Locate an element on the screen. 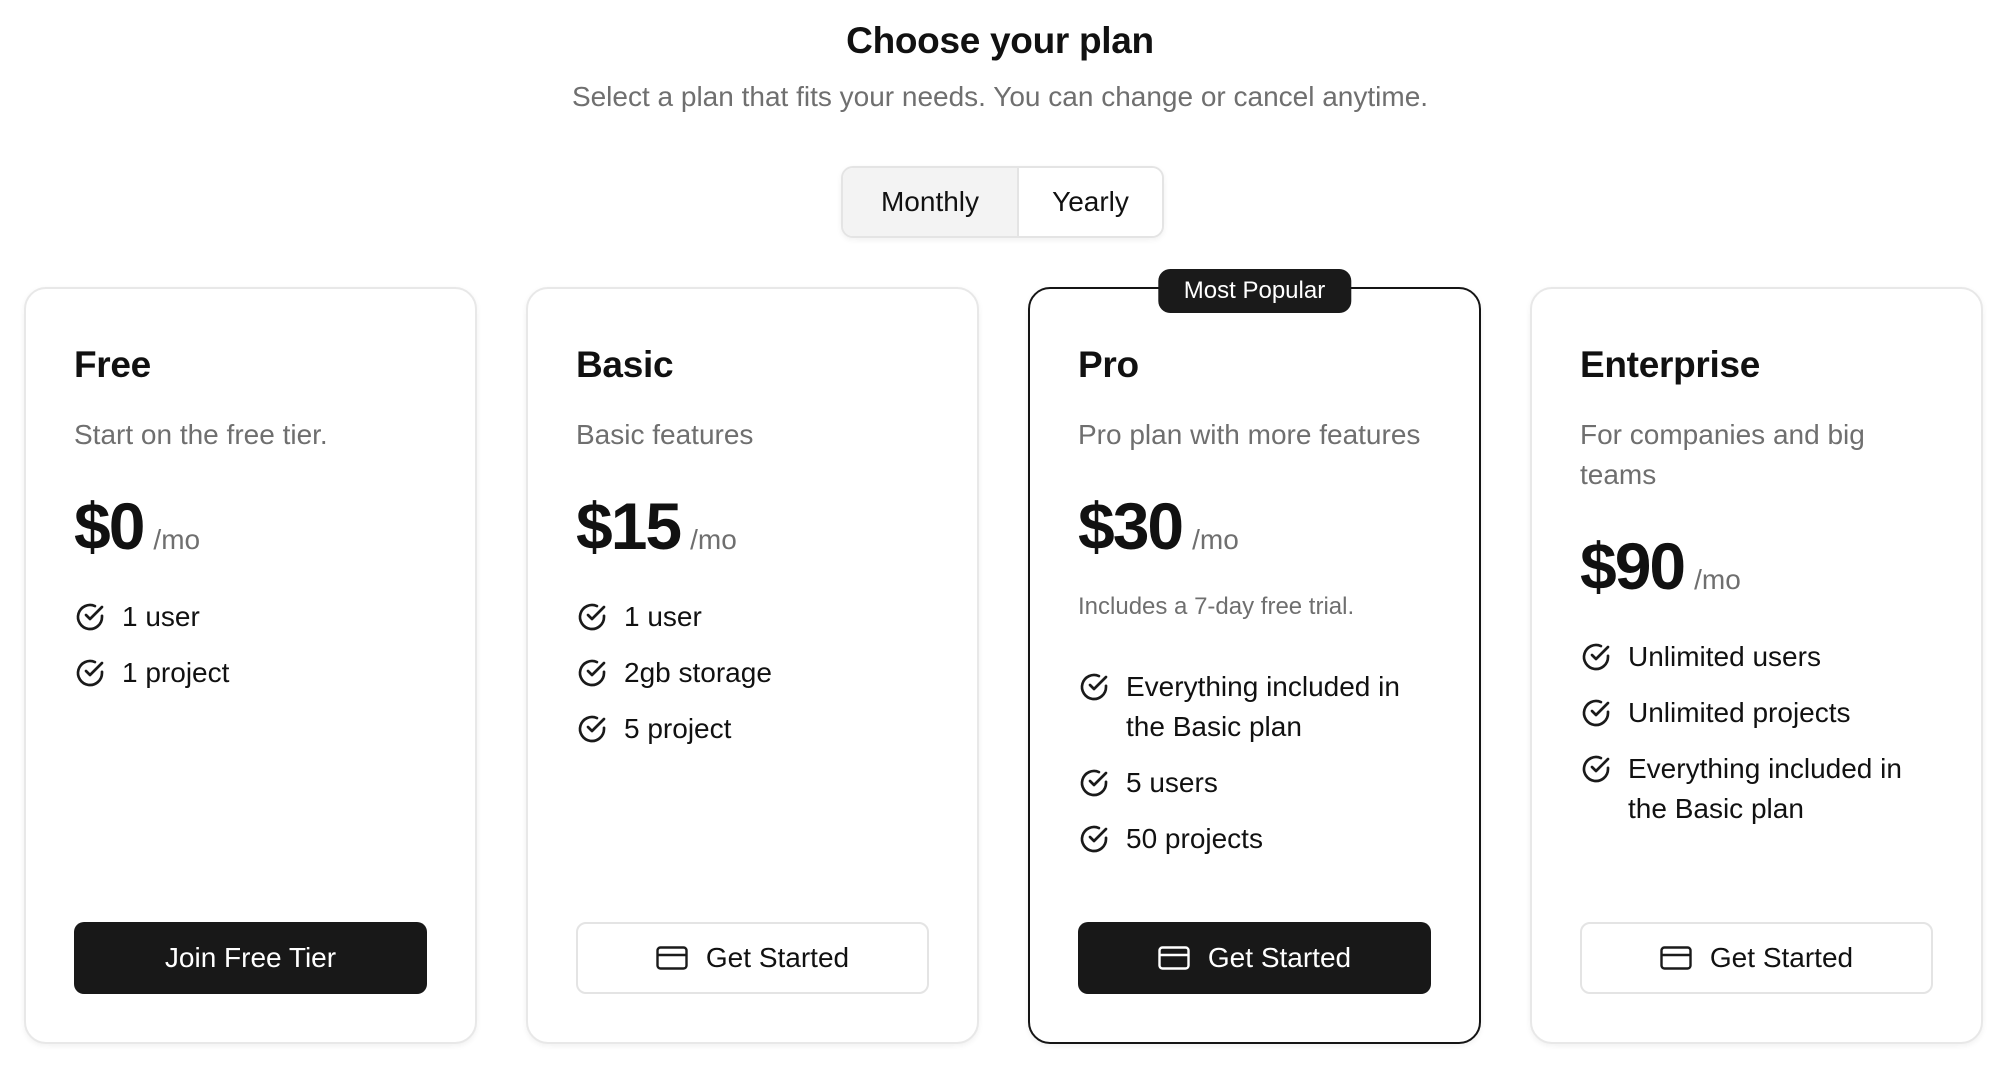 This screenshot has height=1068, width=2000. plan-name: Enterprise is located at coordinates (1670, 364).